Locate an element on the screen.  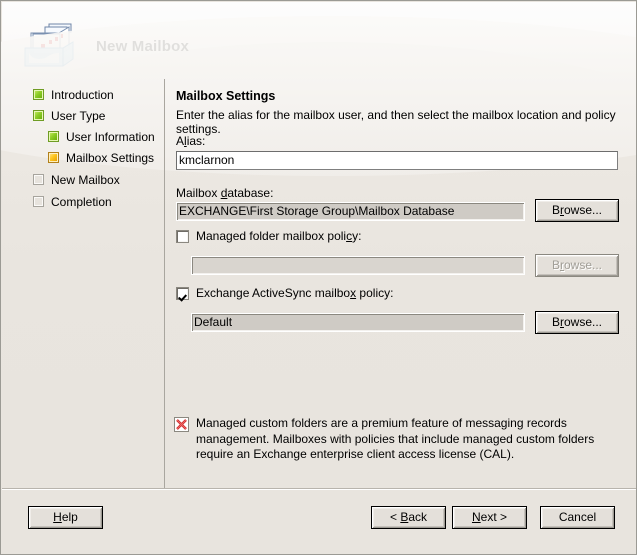
managed-folder-policy-checkbox is located at coordinates (182, 236).